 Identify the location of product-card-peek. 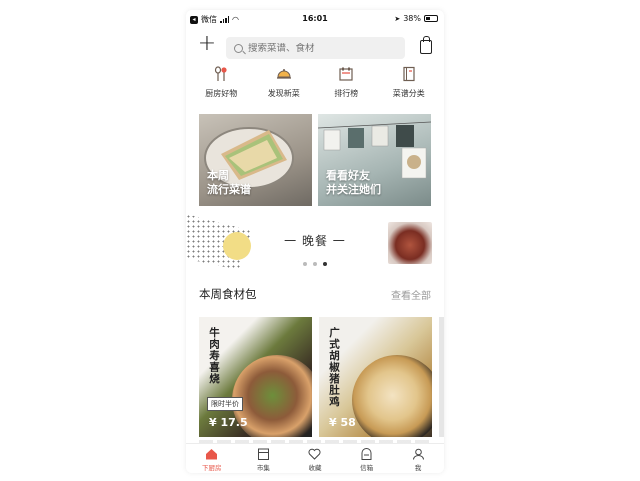
(441, 377).